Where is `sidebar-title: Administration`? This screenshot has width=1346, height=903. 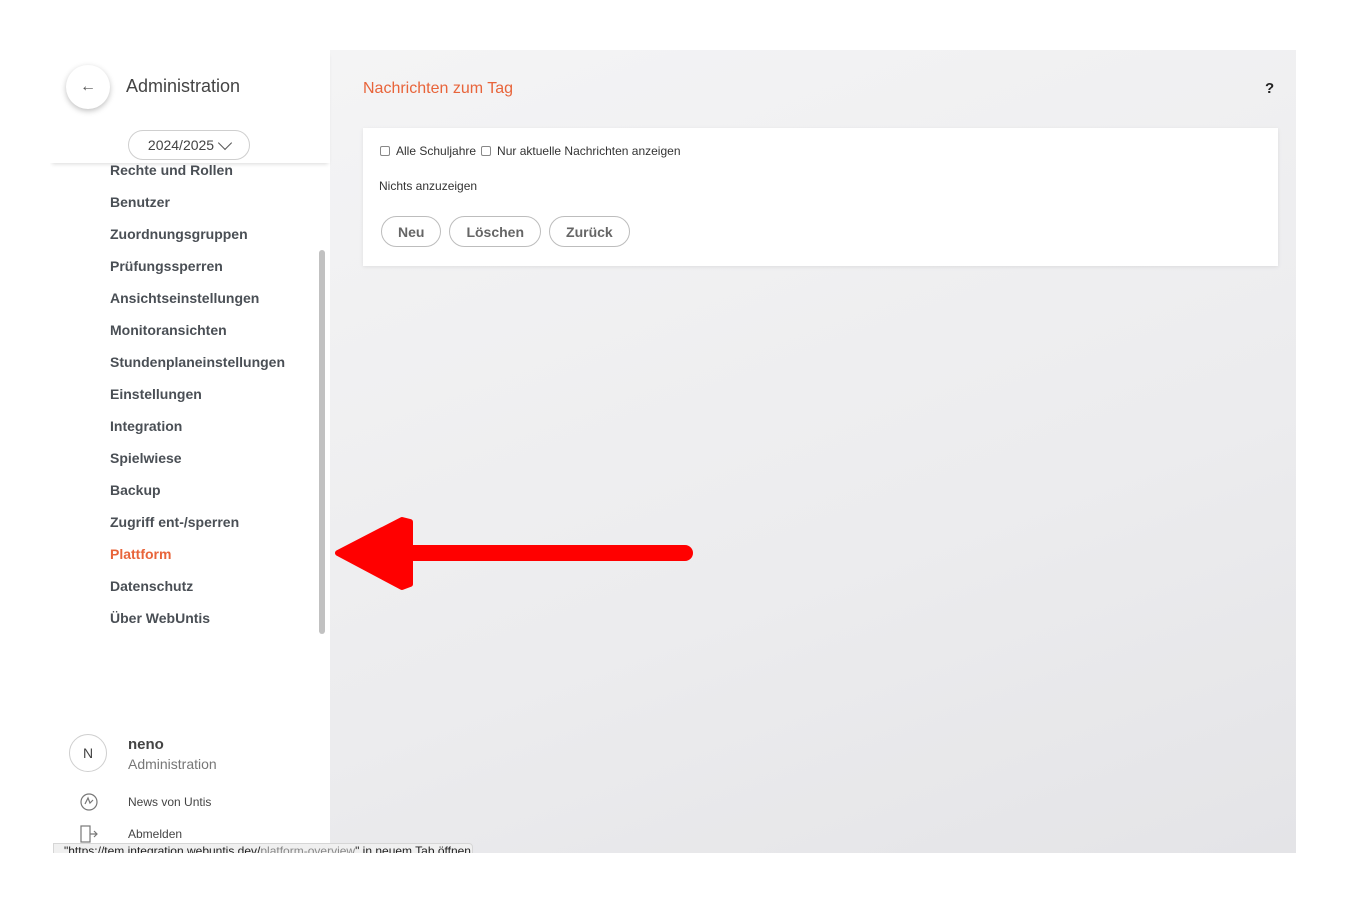 sidebar-title: Administration is located at coordinates (183, 86).